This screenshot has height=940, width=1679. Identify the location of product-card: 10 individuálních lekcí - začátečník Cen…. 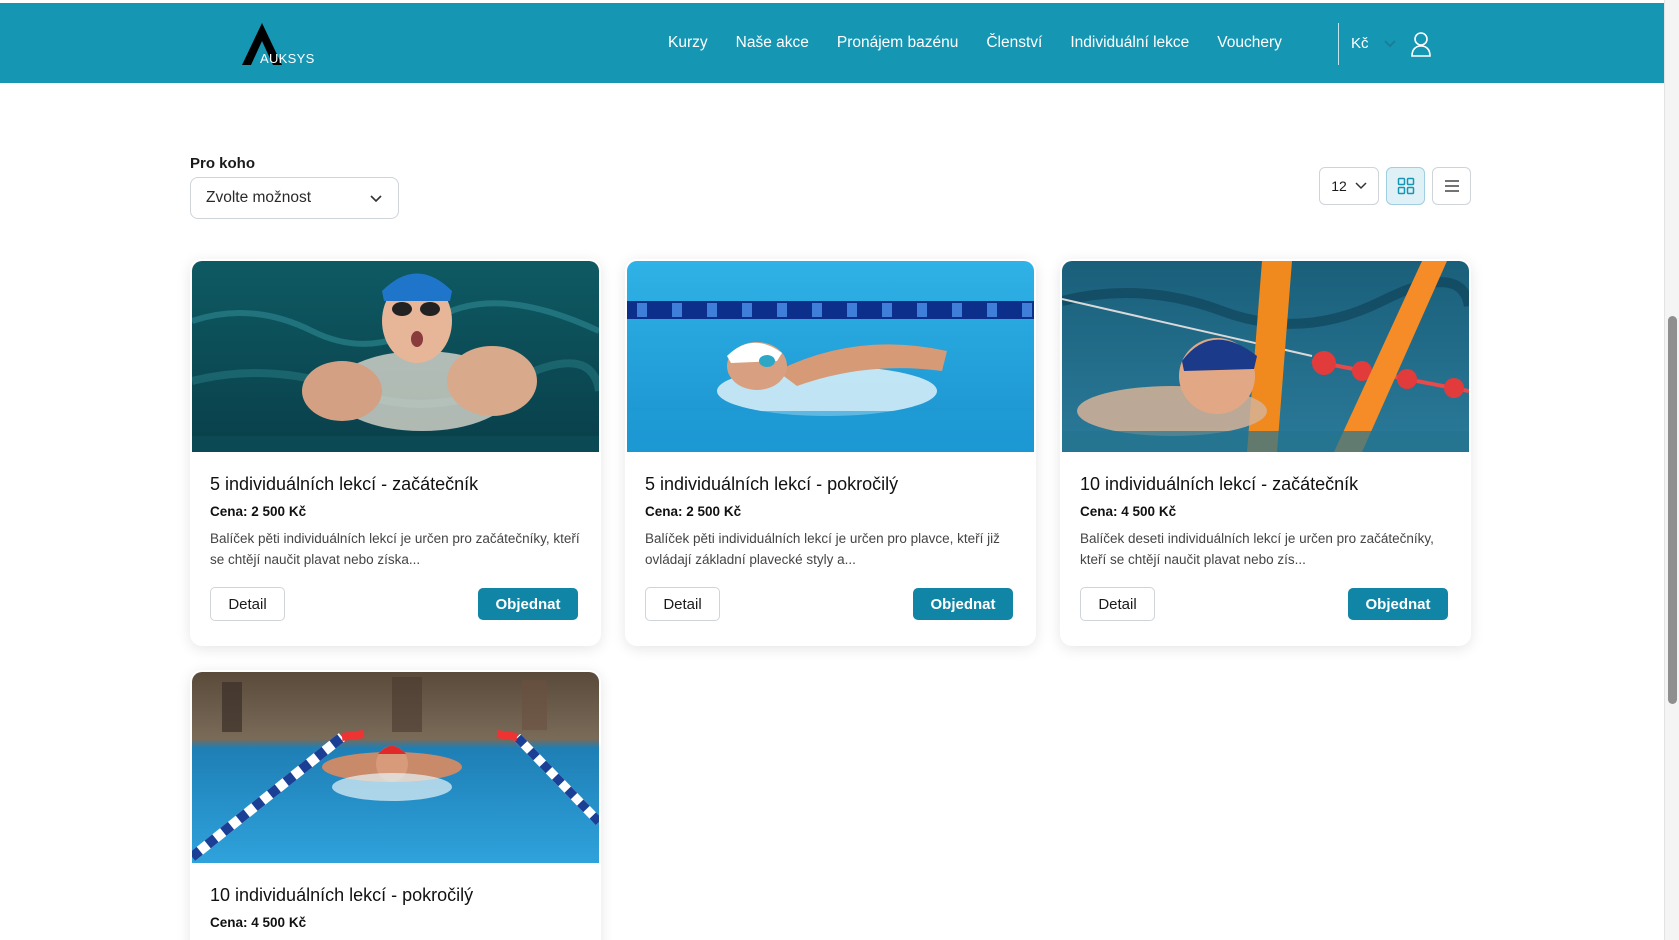
(1265, 452).